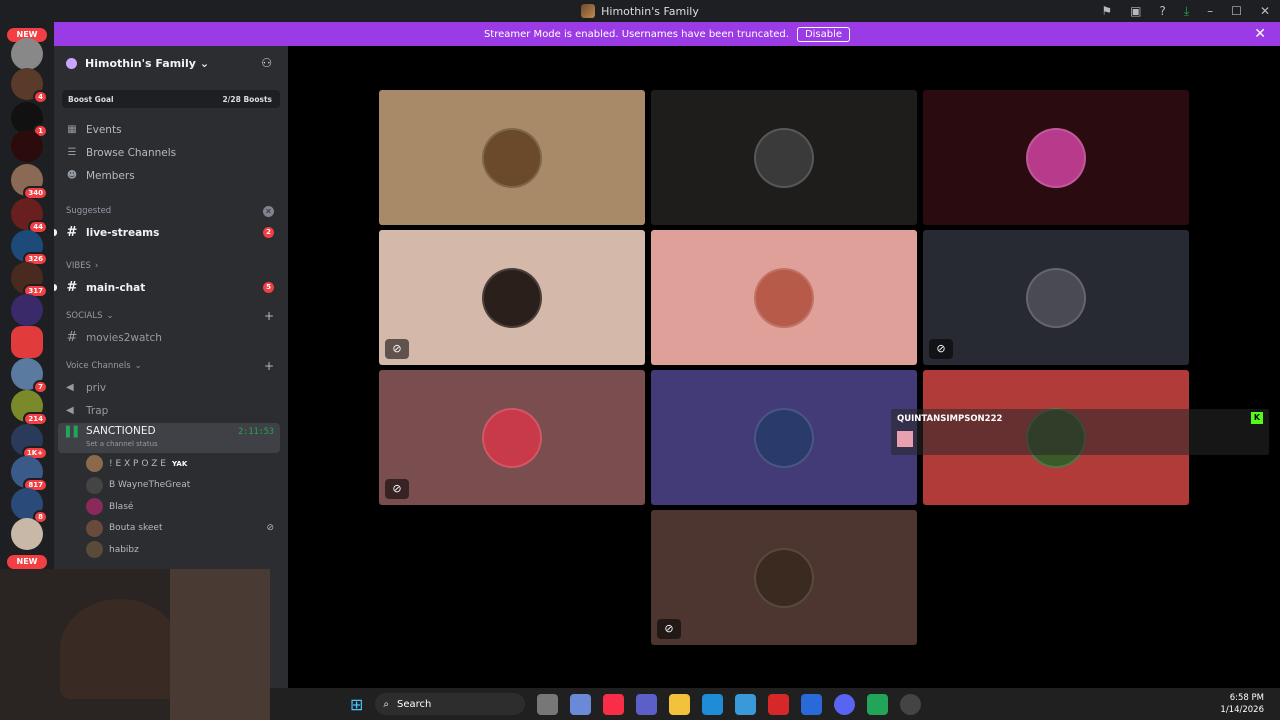  What do you see at coordinates (1236, 11) in the screenshot?
I see `maximize-icon: ☐` at bounding box center [1236, 11].